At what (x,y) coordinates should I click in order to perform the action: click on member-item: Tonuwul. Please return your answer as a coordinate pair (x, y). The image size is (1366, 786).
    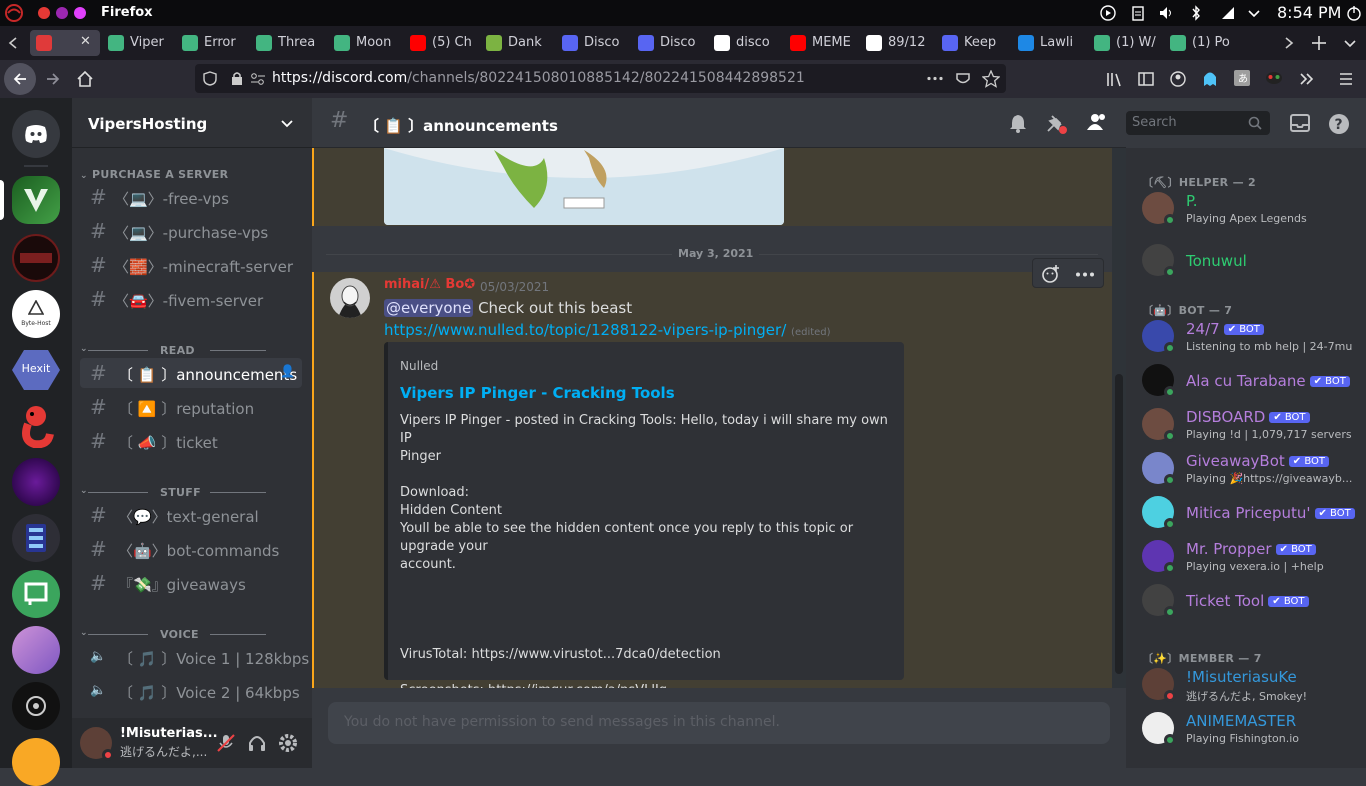
    Looking at the image, I should click on (1247, 261).